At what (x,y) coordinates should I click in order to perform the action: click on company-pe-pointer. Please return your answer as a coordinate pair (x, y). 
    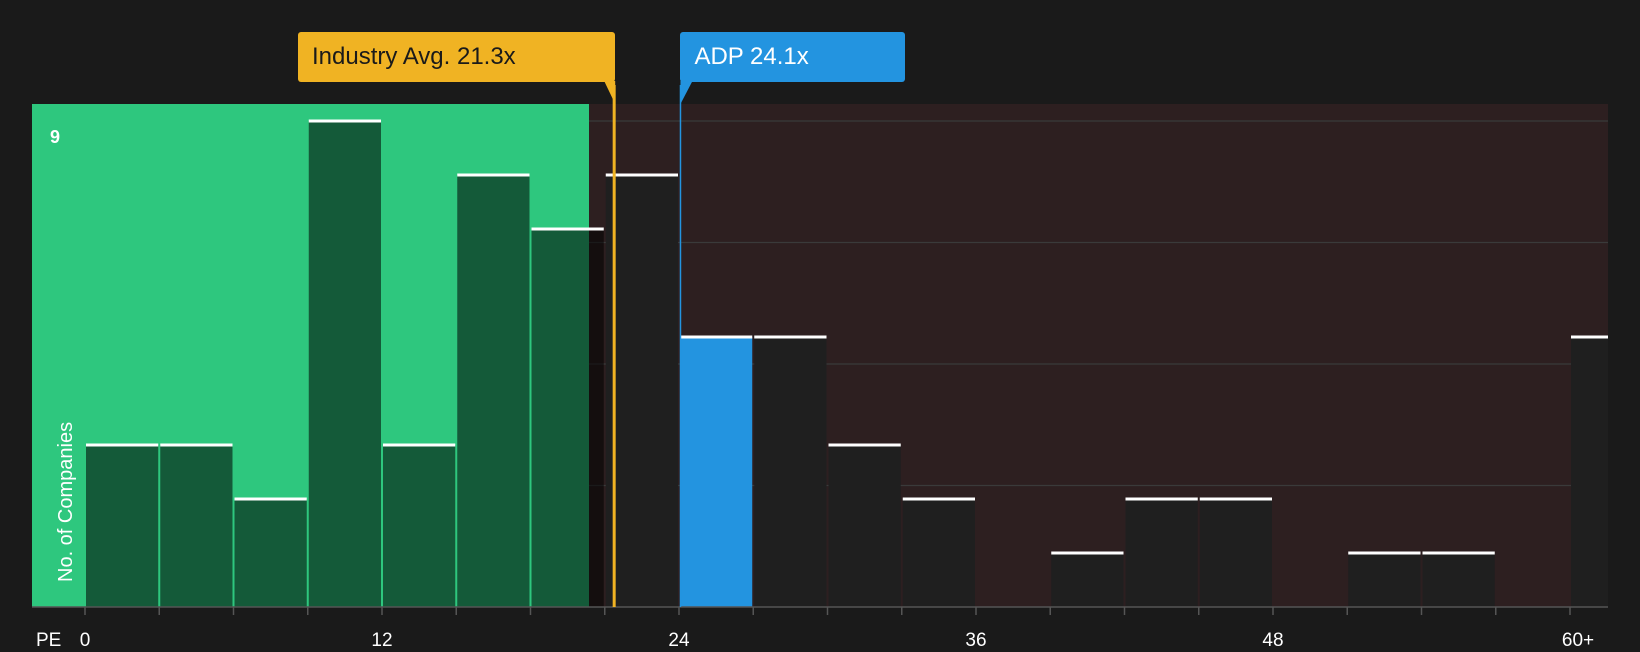
    Looking at the image, I should click on (686, 92).